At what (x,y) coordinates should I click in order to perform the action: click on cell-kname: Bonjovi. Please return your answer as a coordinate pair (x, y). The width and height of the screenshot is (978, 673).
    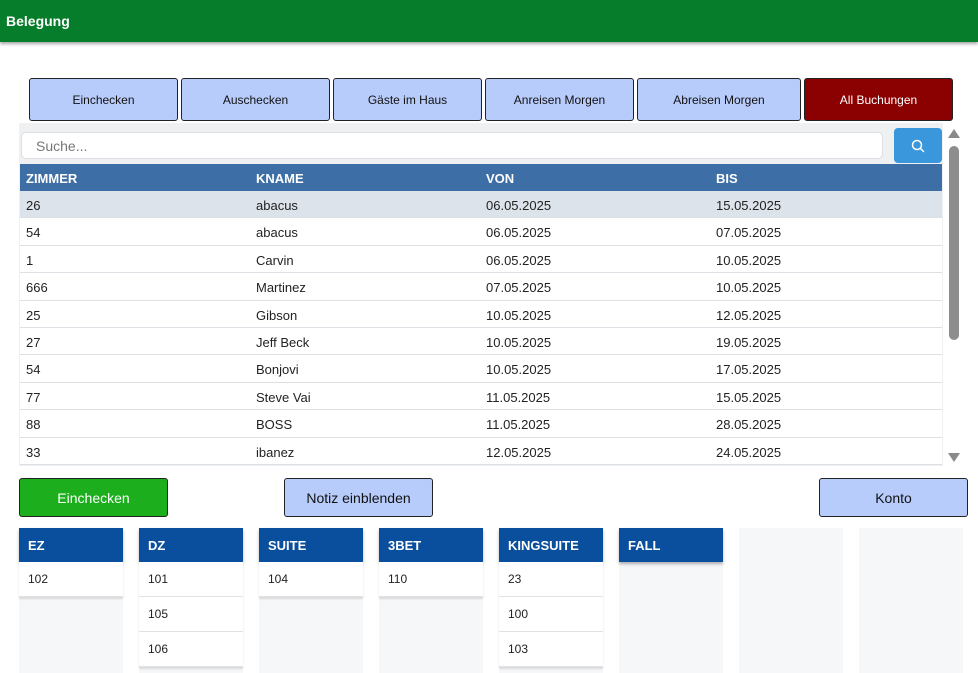
    Looking at the image, I should click on (277, 370).